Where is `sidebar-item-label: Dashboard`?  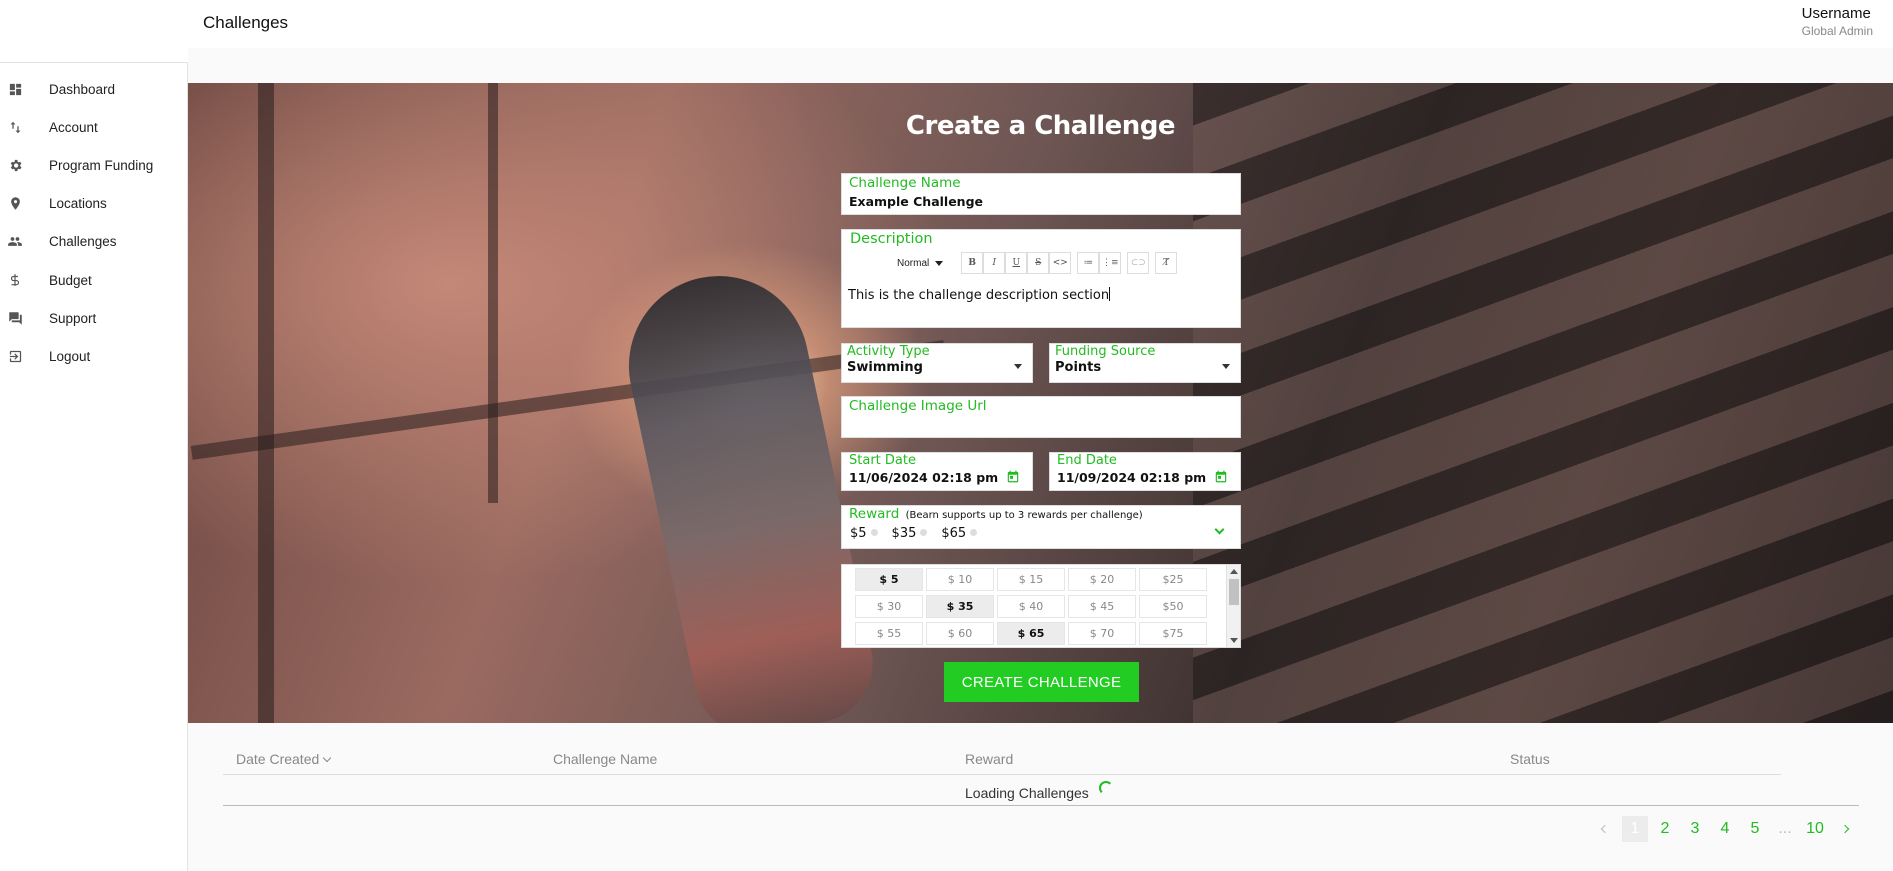
sidebar-item-label: Dashboard is located at coordinates (82, 89).